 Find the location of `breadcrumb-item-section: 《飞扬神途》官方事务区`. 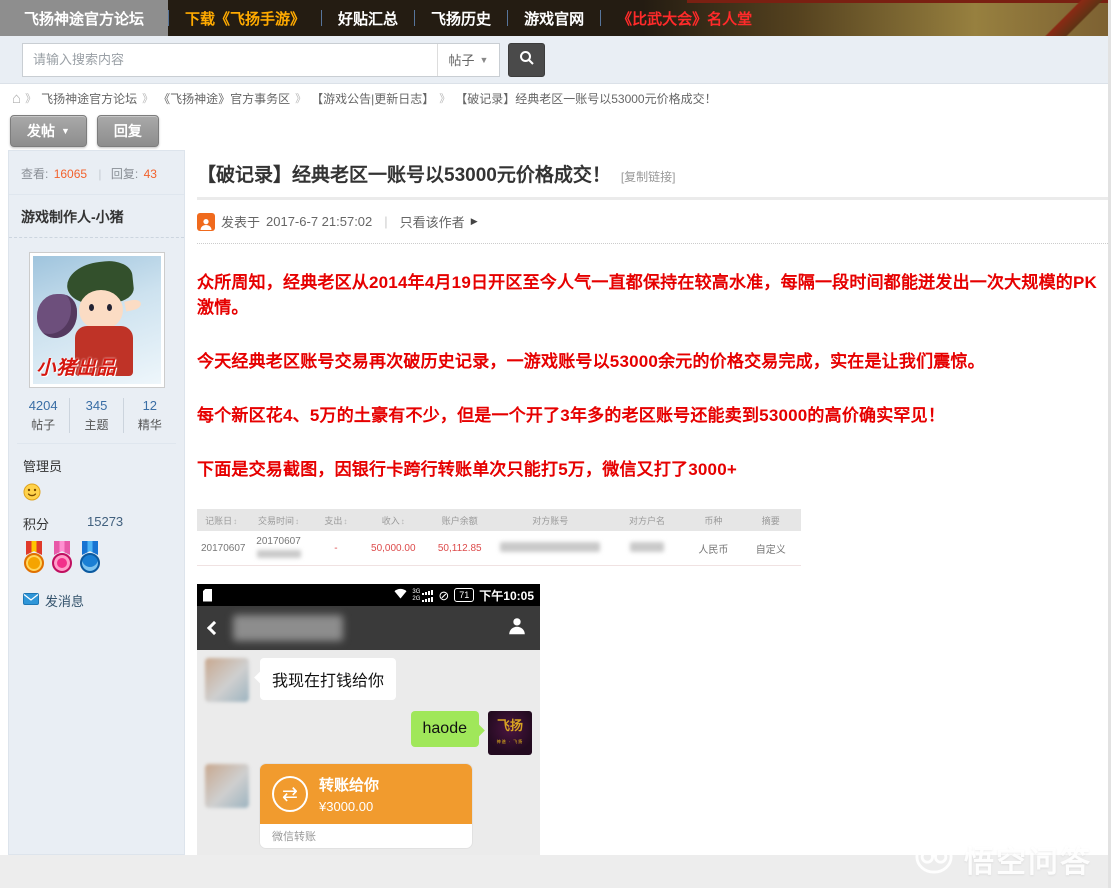

breadcrumb-item-section: 《飞扬神途》官方事务区 is located at coordinates (224, 98).